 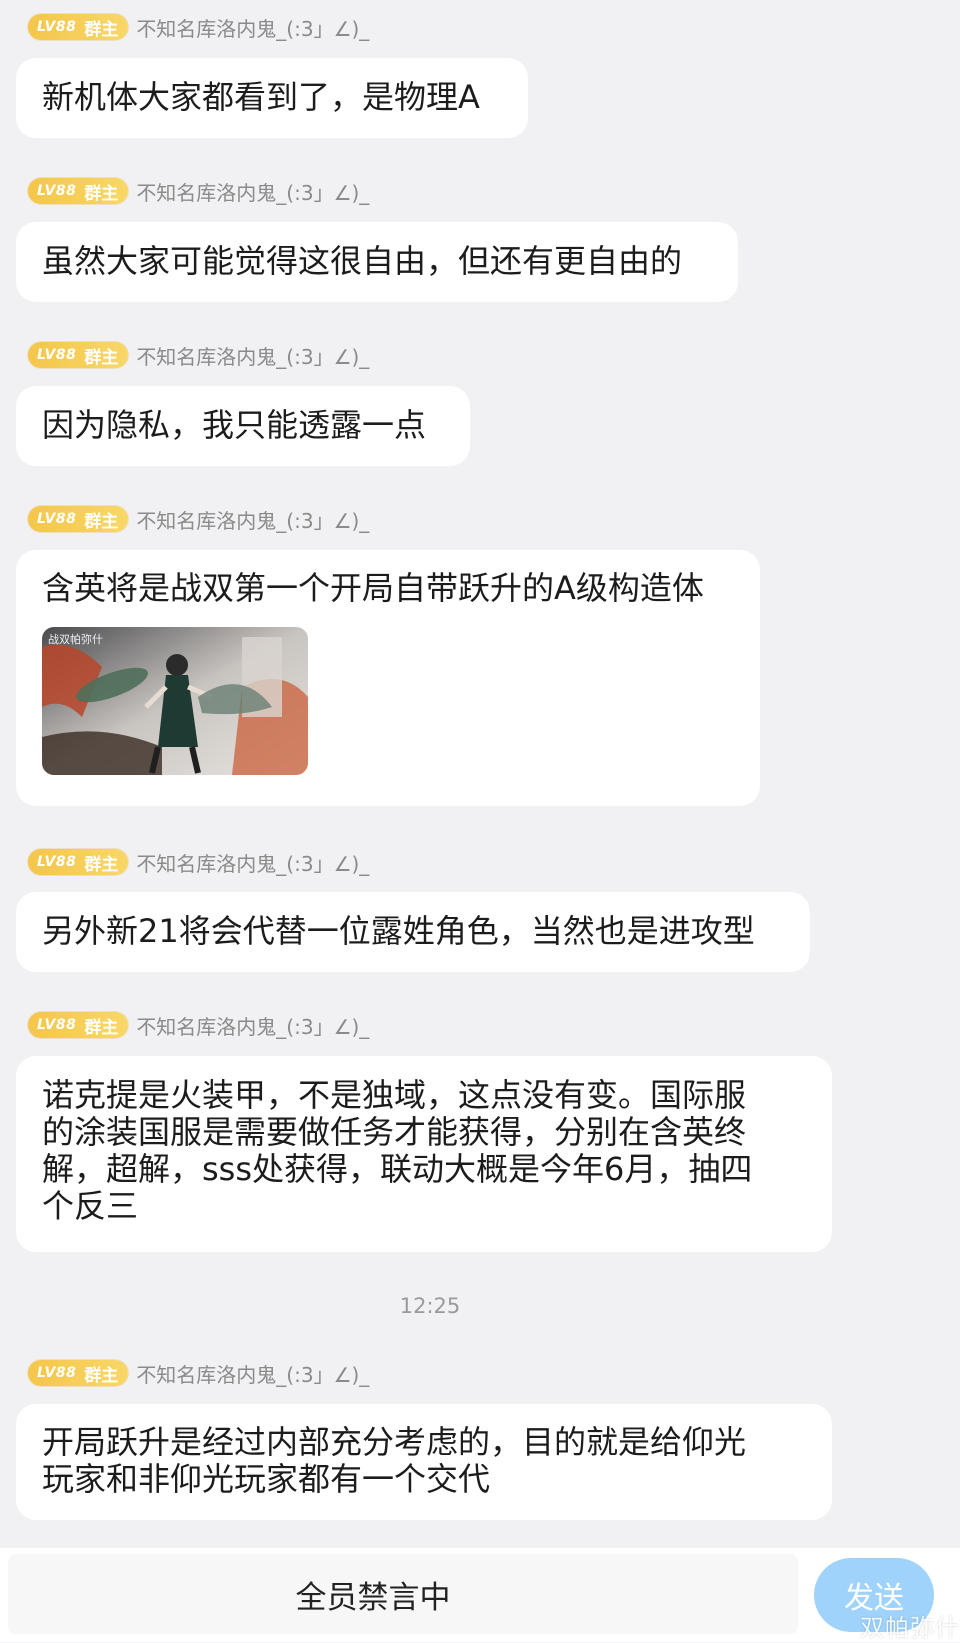 What do you see at coordinates (362, 261) in the screenshot?
I see `message-text: 虽然大家可能觉得这很自由，但还有更自由的` at bounding box center [362, 261].